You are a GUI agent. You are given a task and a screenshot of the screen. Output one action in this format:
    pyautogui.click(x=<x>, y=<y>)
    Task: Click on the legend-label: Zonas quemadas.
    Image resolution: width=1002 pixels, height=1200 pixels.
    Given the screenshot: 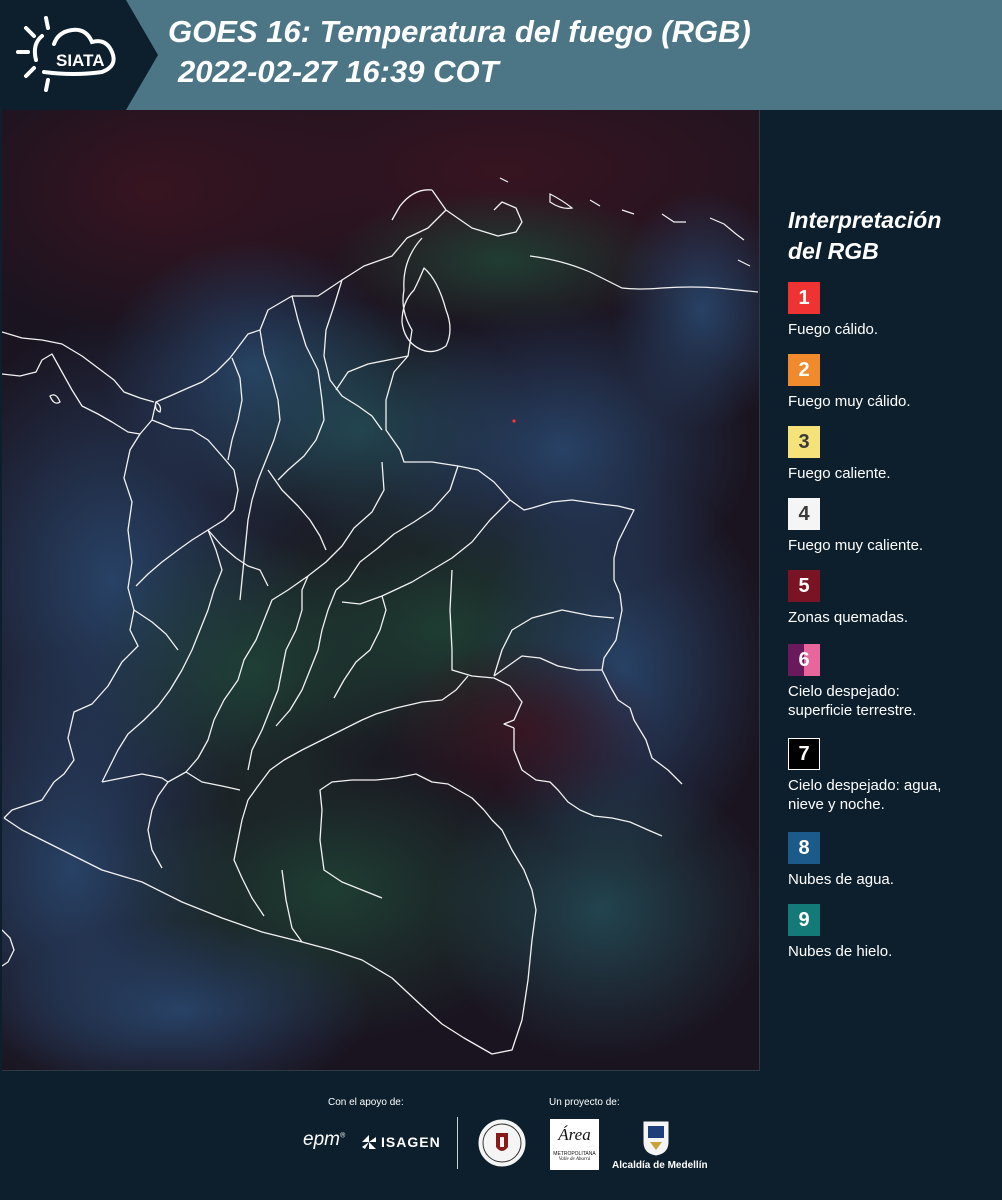 What is the action you would take?
    pyautogui.click(x=848, y=617)
    